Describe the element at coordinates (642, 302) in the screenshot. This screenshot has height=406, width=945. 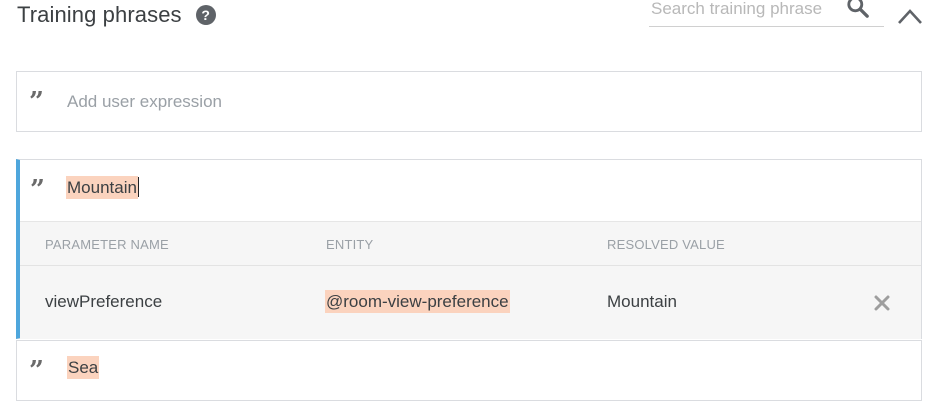
I see `resolved-value-cell: Mountain` at that location.